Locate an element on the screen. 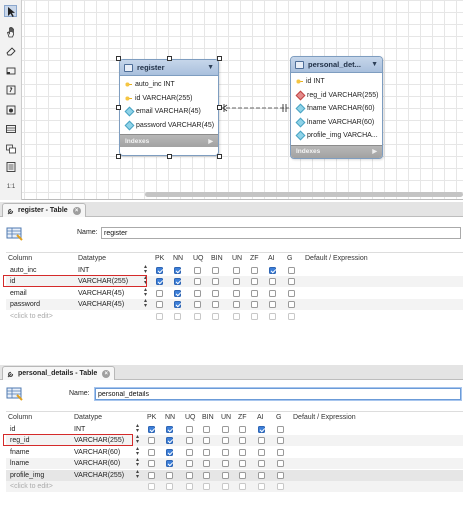 The image size is (463, 512). table-row: lname VARCHAR(60) ▴ ▾ is located at coordinates (234, 463).